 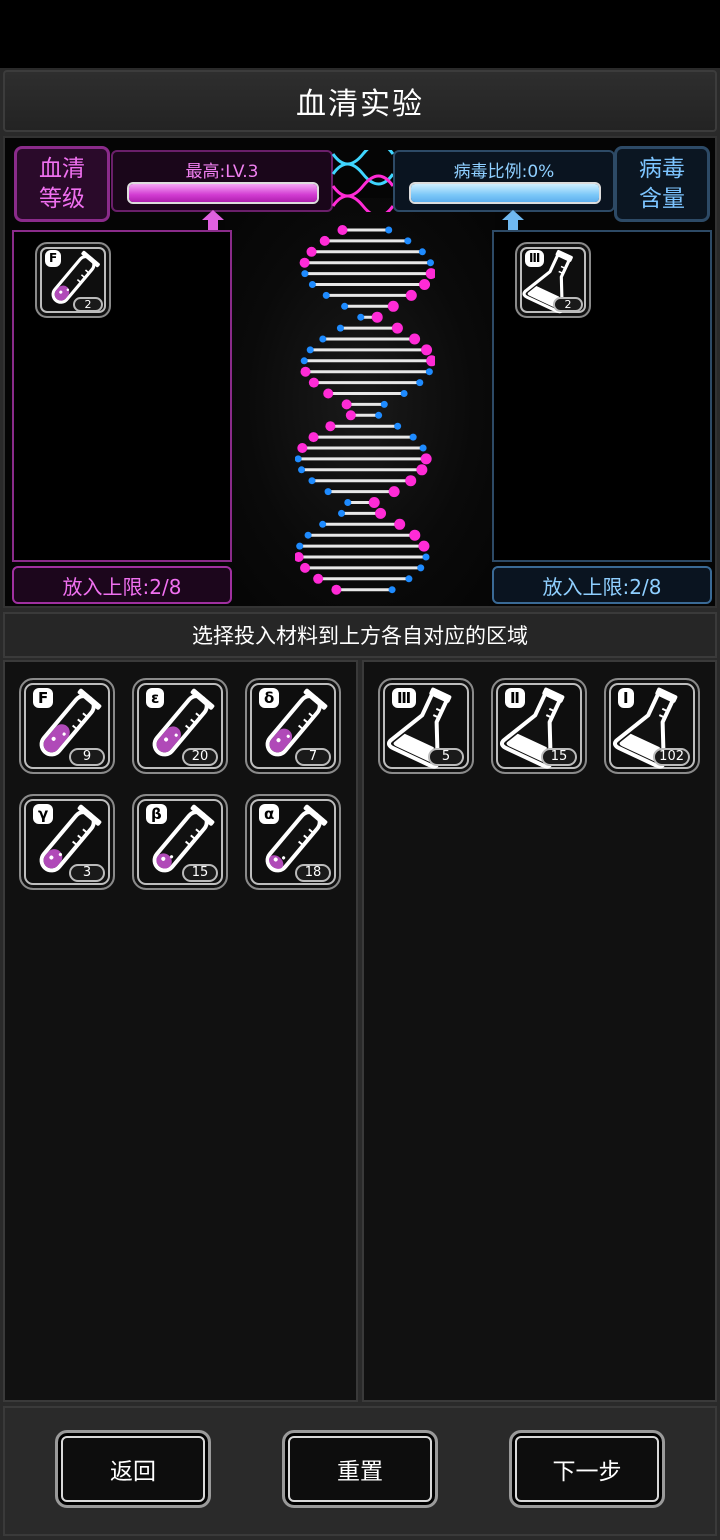 What do you see at coordinates (222, 172) in the screenshot?
I see `serum-gauge-text: 最高:LV.3` at bounding box center [222, 172].